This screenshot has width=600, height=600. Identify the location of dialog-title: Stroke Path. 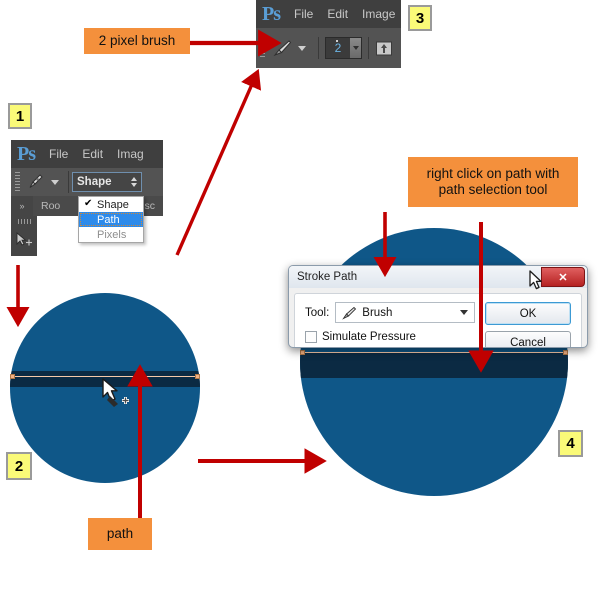
(327, 277).